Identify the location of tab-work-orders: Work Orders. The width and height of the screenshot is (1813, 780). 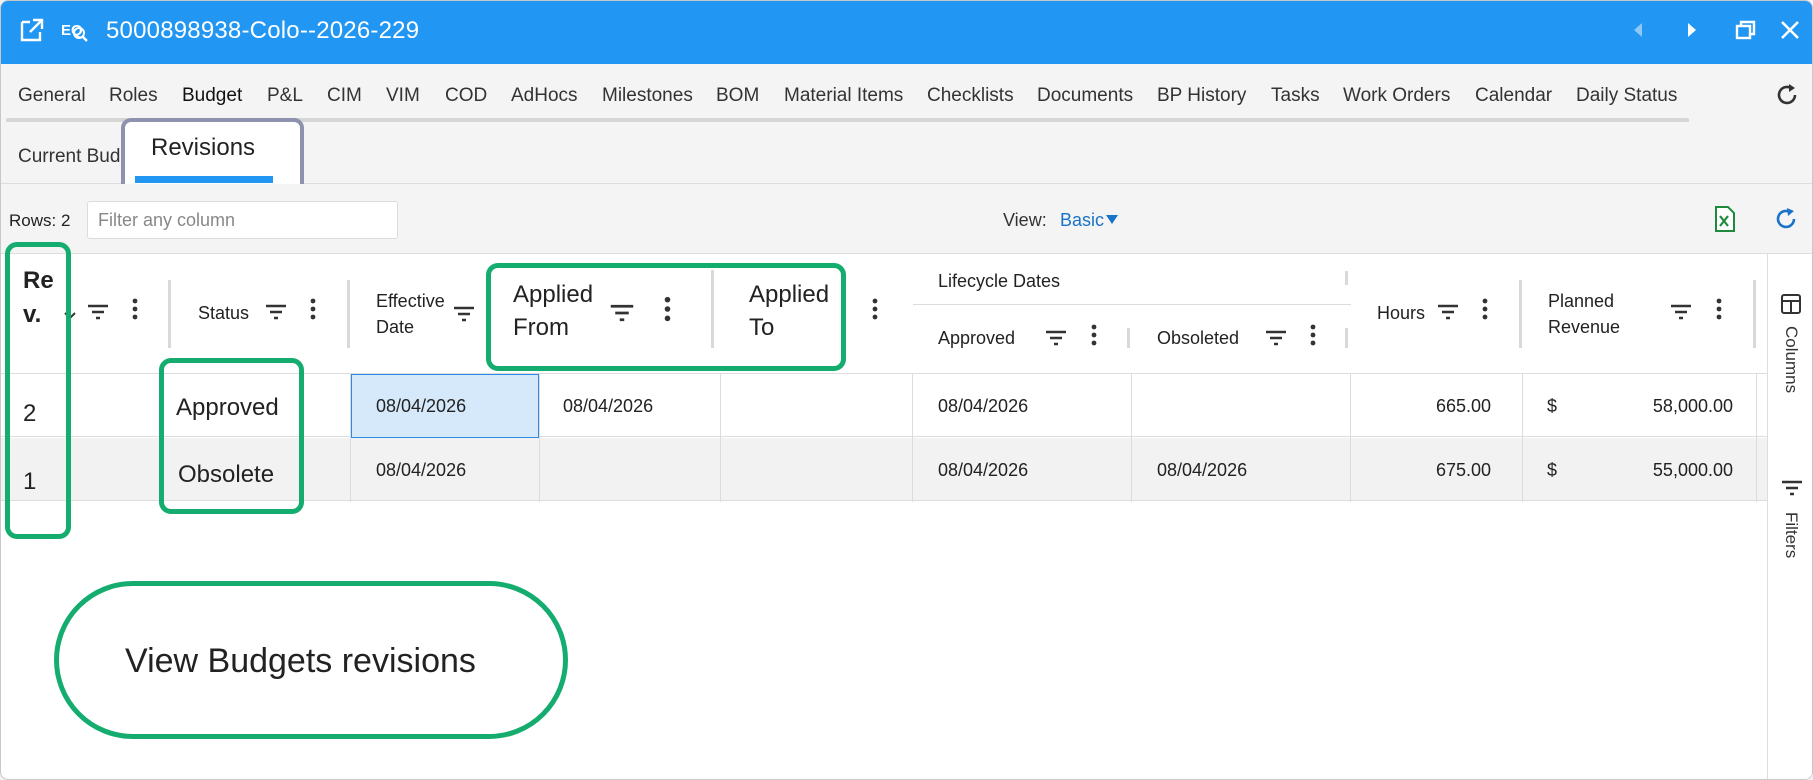
(1396, 96).